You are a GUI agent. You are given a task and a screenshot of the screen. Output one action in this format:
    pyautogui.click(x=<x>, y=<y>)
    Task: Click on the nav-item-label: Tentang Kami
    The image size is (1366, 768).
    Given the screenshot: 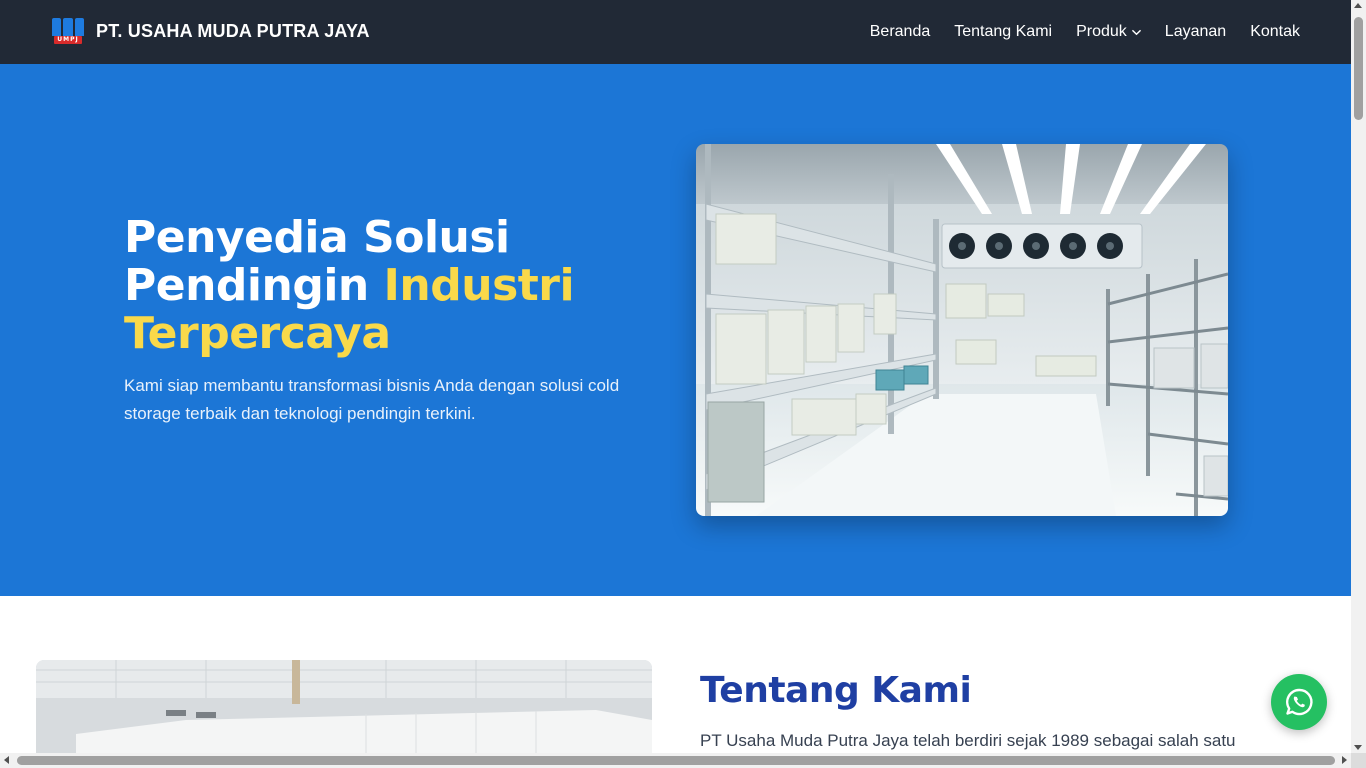 What is the action you would take?
    pyautogui.click(x=1003, y=31)
    